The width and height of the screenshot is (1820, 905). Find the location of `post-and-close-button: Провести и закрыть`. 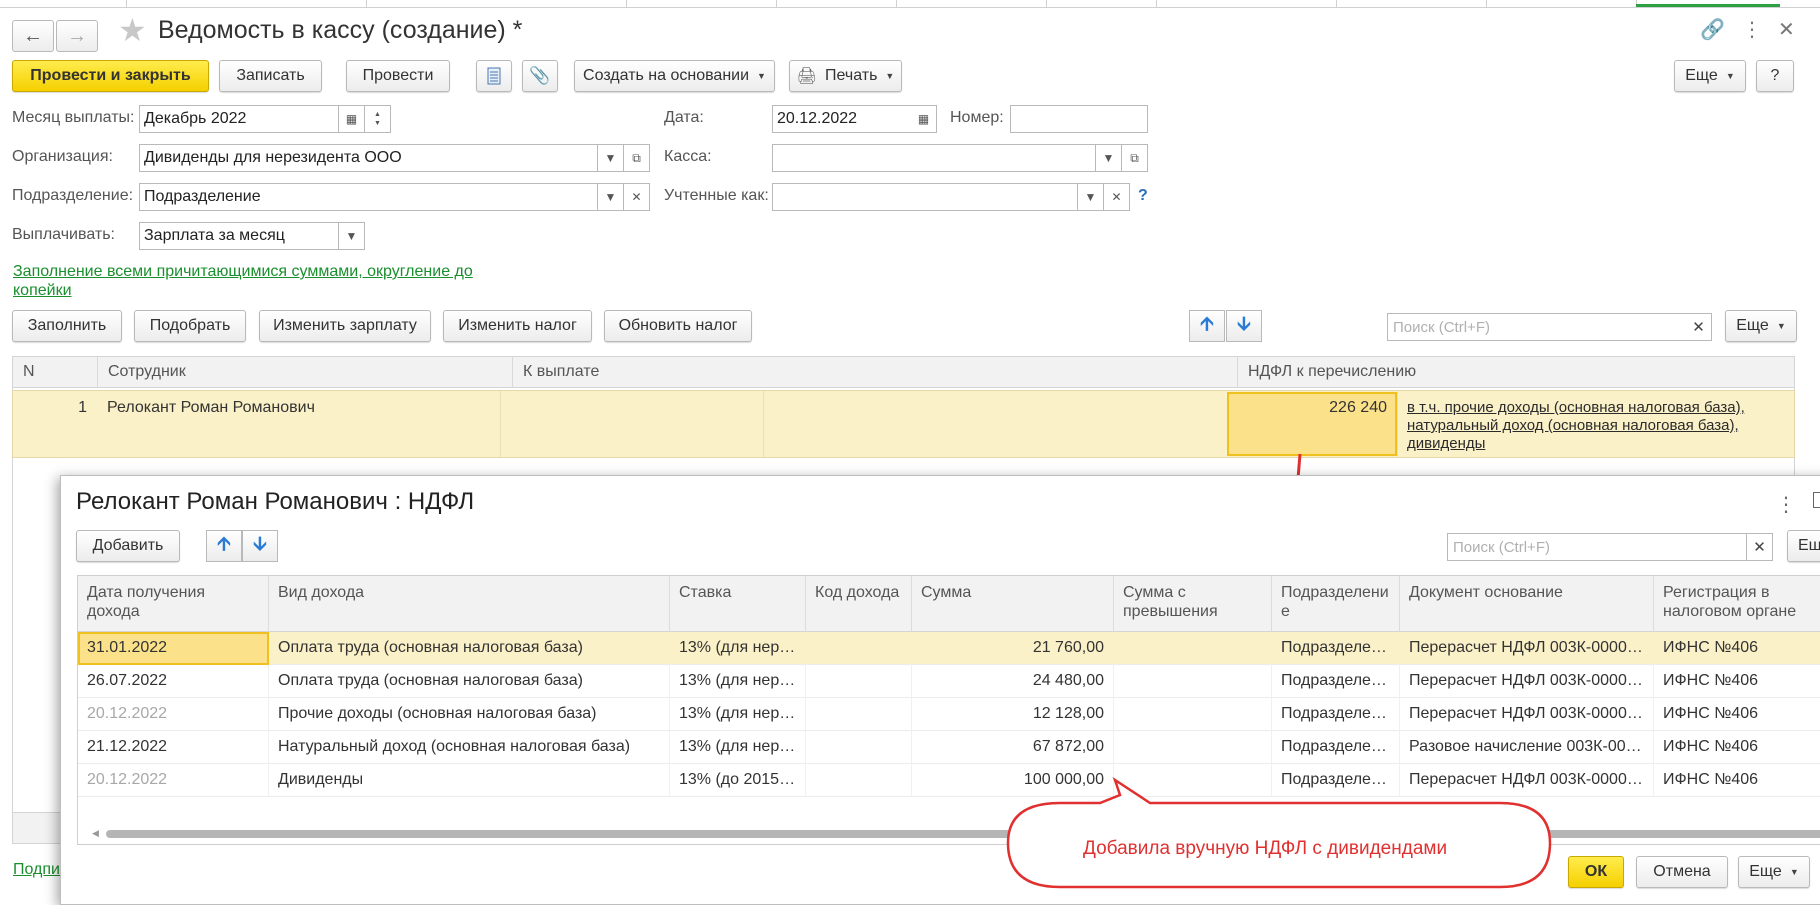

post-and-close-button: Провести и закрыть is located at coordinates (110, 76).